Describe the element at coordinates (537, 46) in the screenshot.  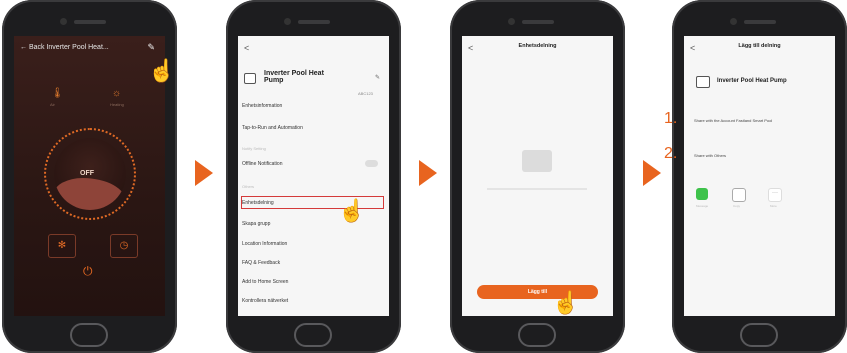
I see `screen-title: Enhetsdelning` at that location.